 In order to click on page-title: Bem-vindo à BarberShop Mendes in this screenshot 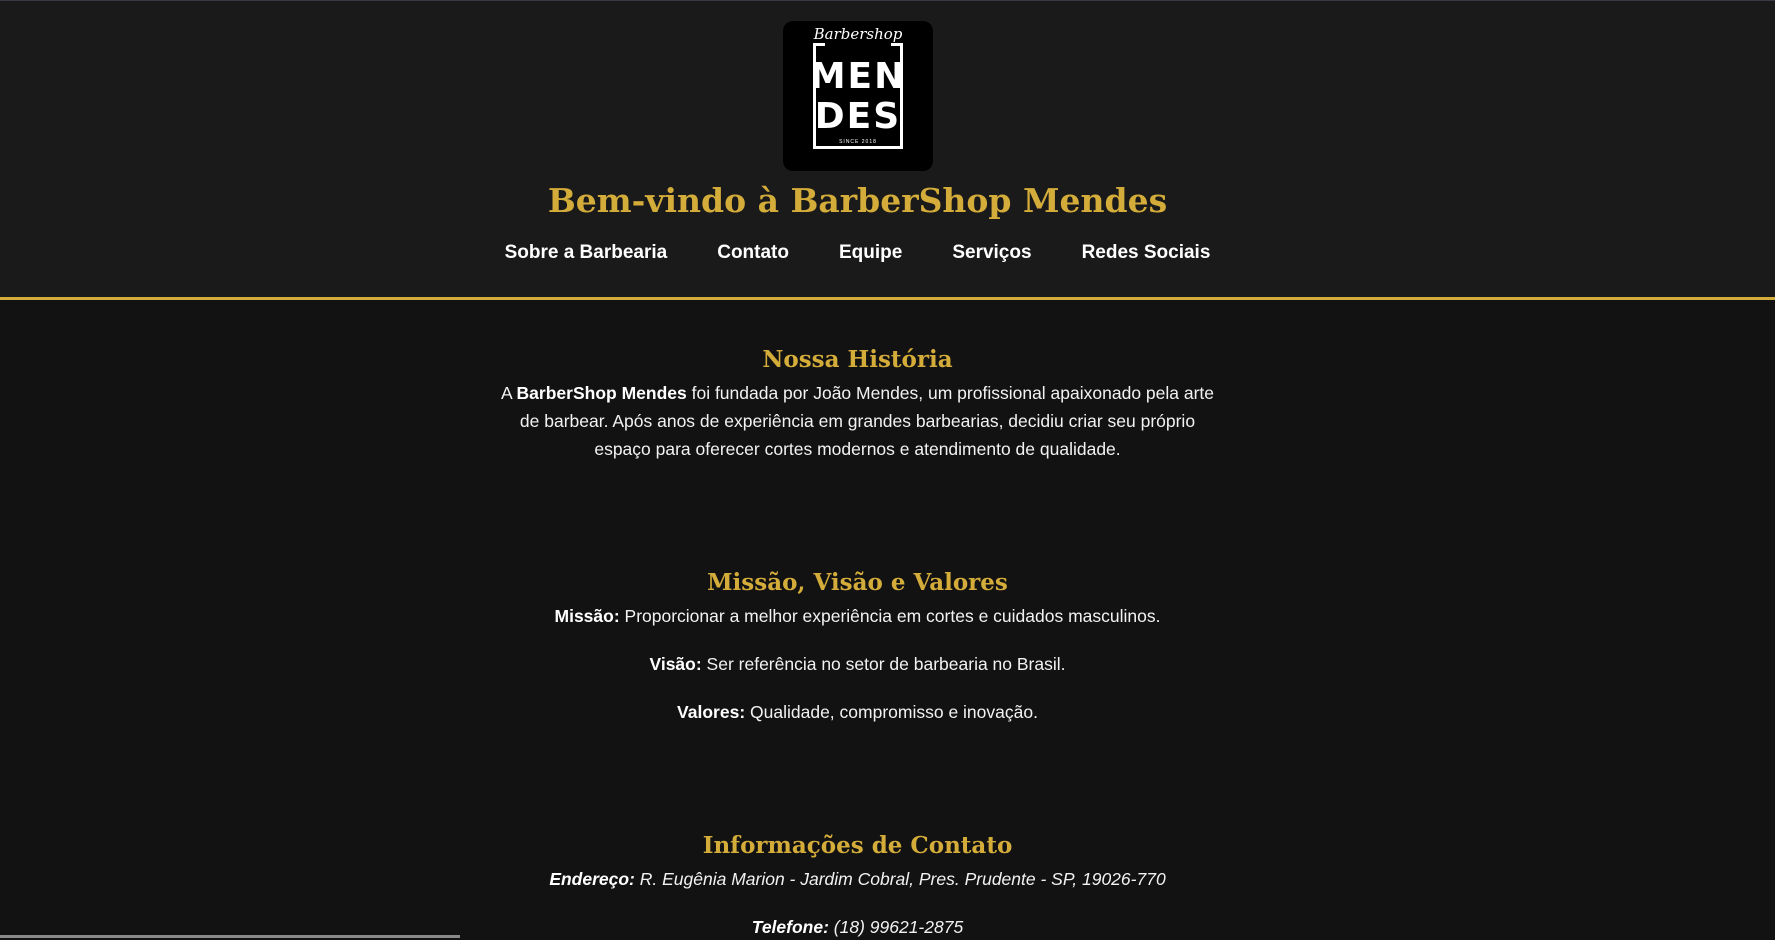, I will do `click(857, 200)`.